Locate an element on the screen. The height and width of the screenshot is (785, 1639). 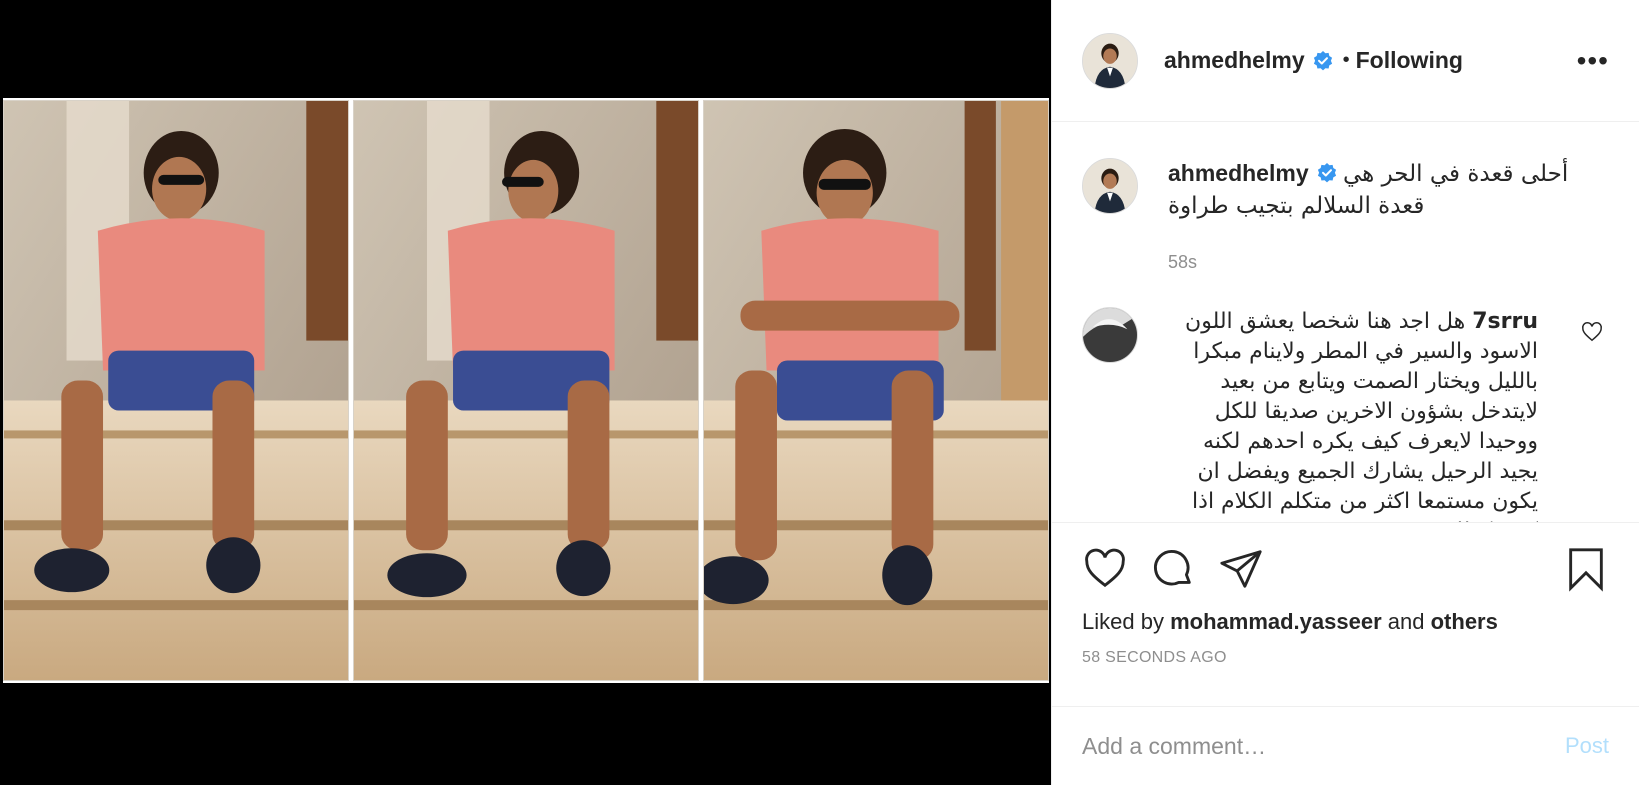
likes-summary: Liked by mohammad.yasseer and others is located at coordinates (1345, 622).